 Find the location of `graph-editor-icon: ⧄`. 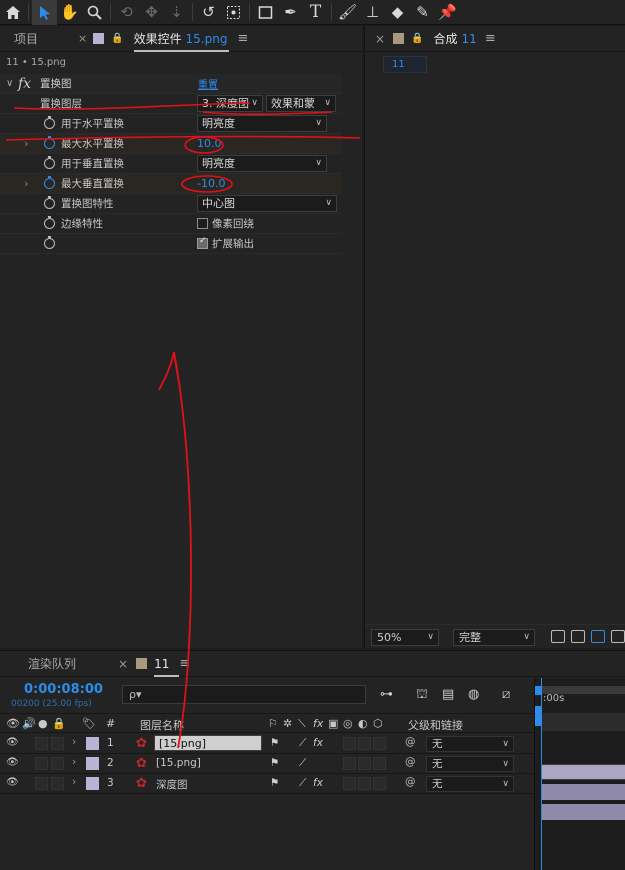

graph-editor-icon: ⧄ is located at coordinates (506, 694).